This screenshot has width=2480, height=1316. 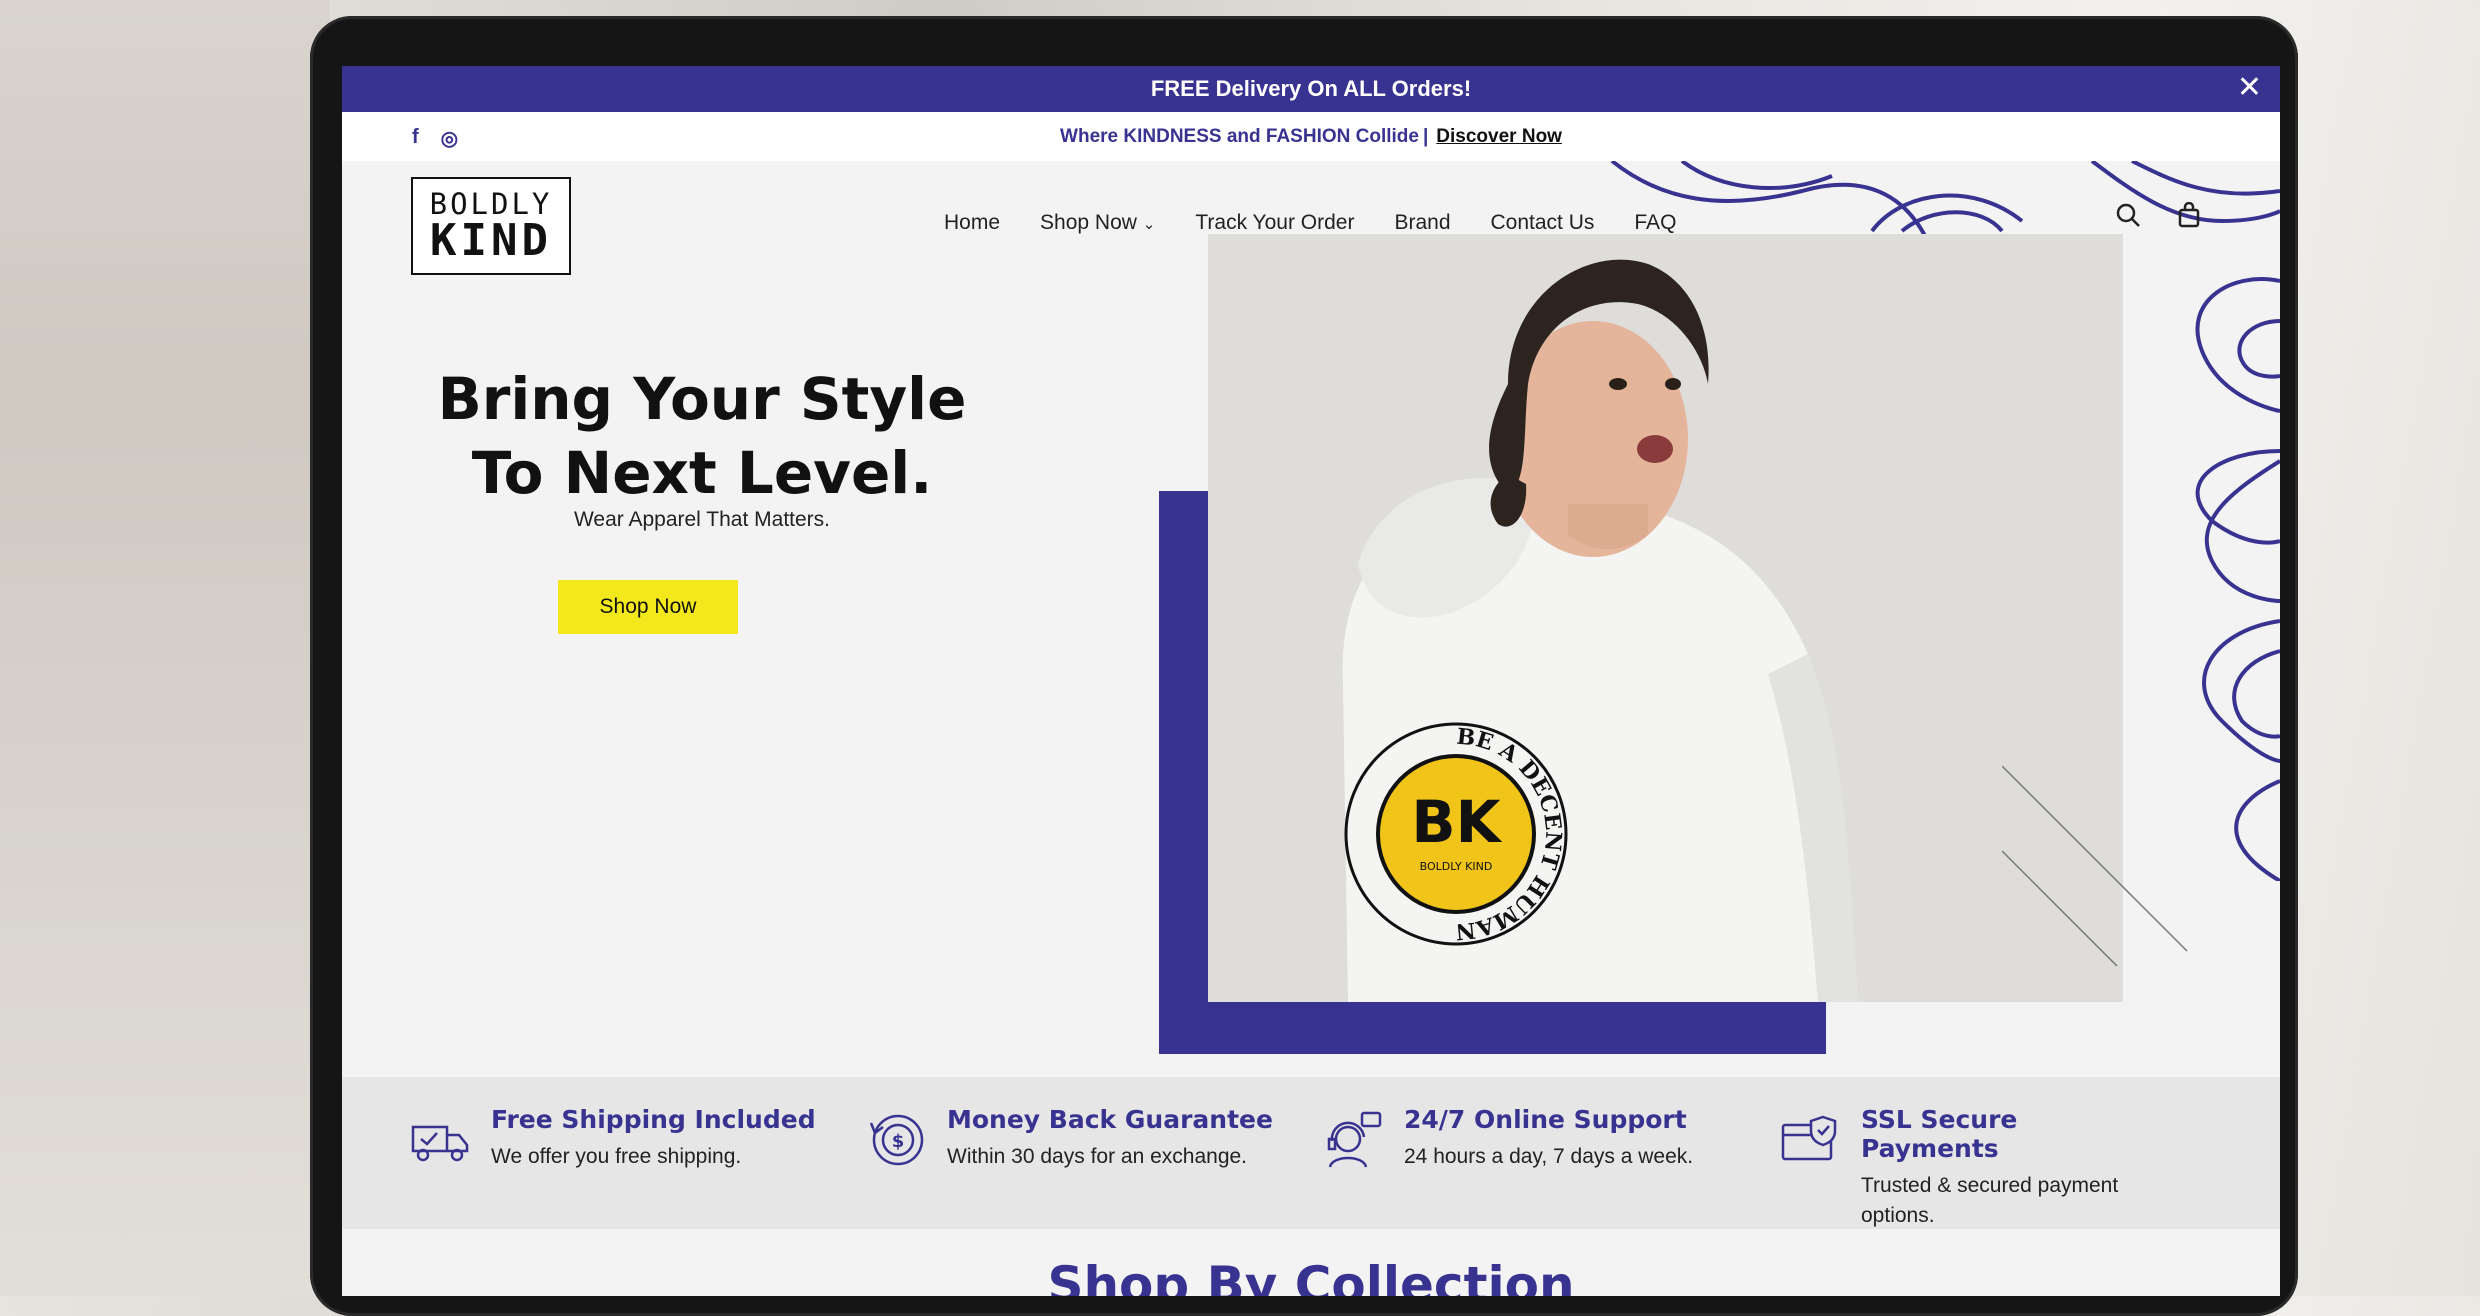 What do you see at coordinates (648, 607) in the screenshot?
I see `shop-now-button: Shop Now` at bounding box center [648, 607].